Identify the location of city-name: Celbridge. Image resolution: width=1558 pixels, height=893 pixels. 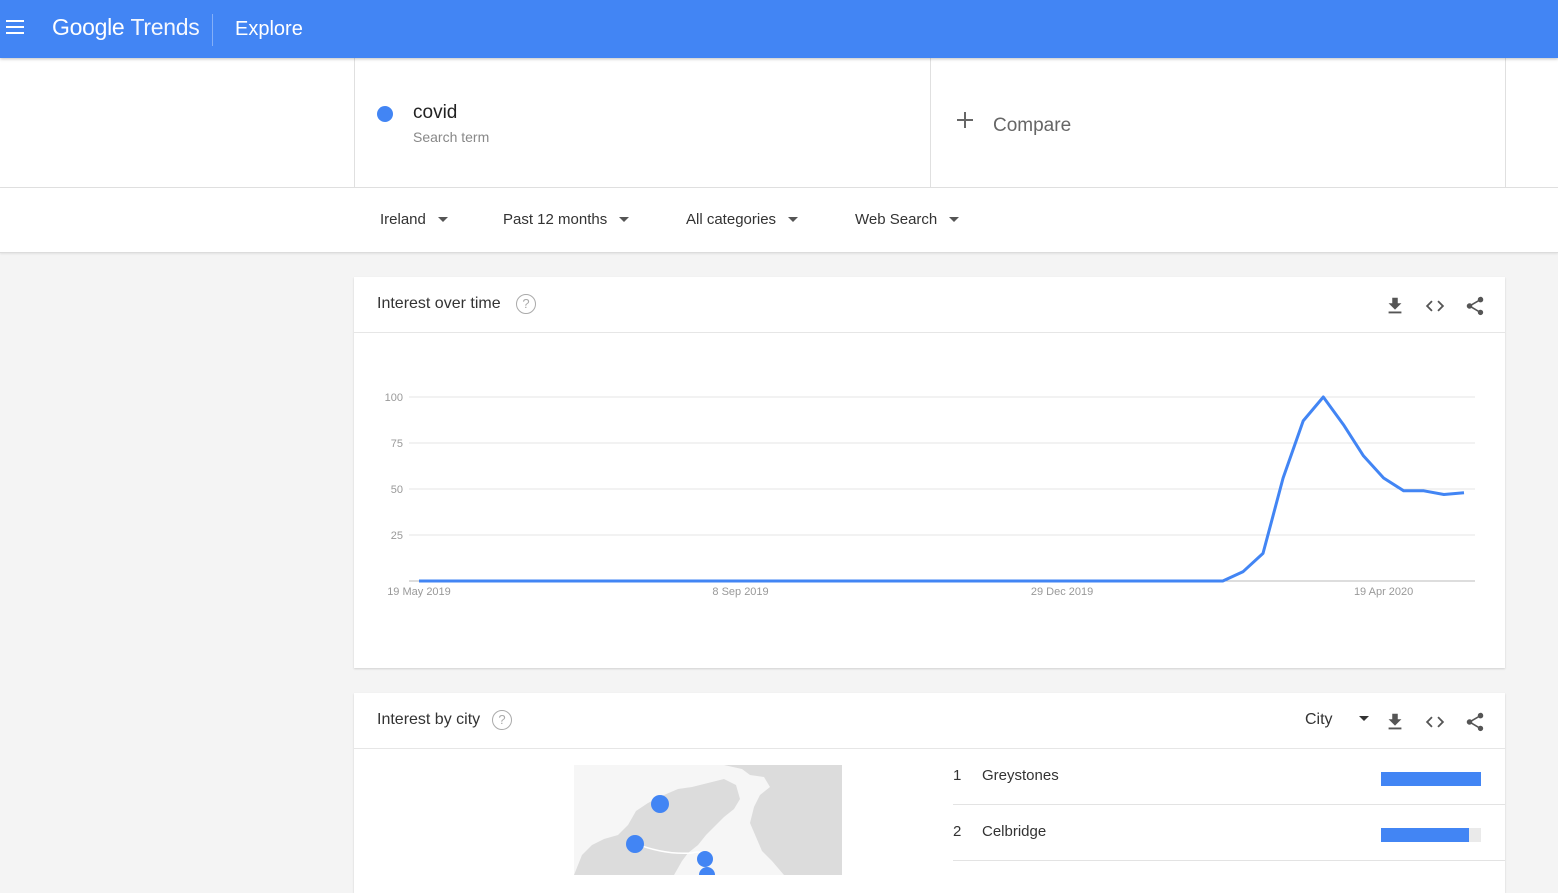
(1014, 831).